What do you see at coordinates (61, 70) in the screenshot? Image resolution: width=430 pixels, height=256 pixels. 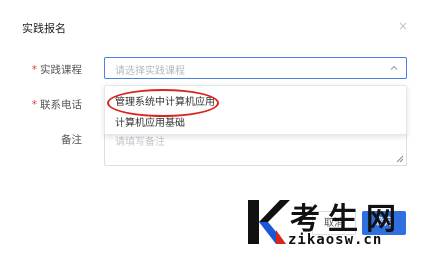 I see `course-label-text: 实践课程` at bounding box center [61, 70].